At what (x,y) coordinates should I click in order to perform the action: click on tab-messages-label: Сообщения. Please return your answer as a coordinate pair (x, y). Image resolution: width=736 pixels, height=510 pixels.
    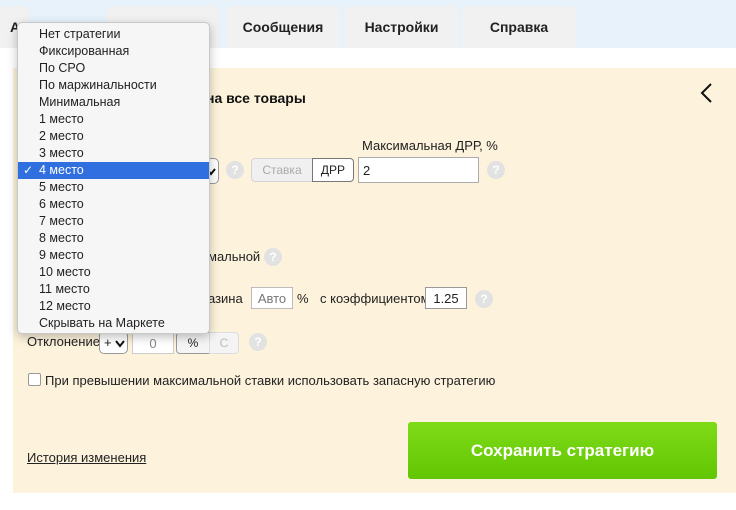
    Looking at the image, I should click on (283, 27).